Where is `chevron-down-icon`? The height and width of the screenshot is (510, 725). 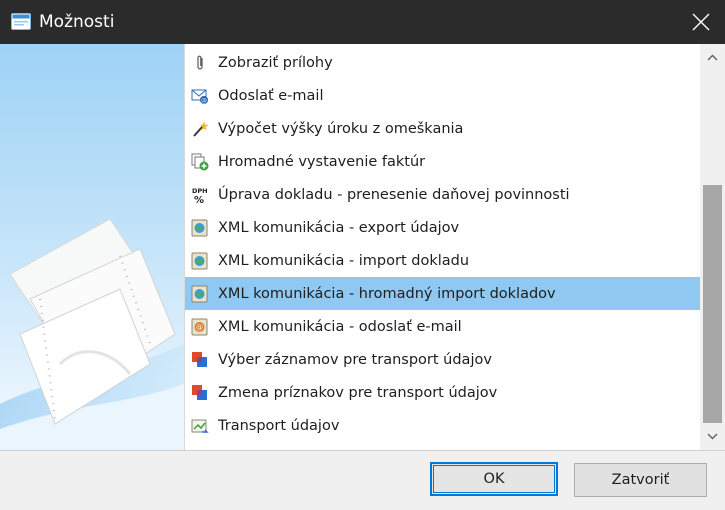 chevron-down-icon is located at coordinates (712, 436).